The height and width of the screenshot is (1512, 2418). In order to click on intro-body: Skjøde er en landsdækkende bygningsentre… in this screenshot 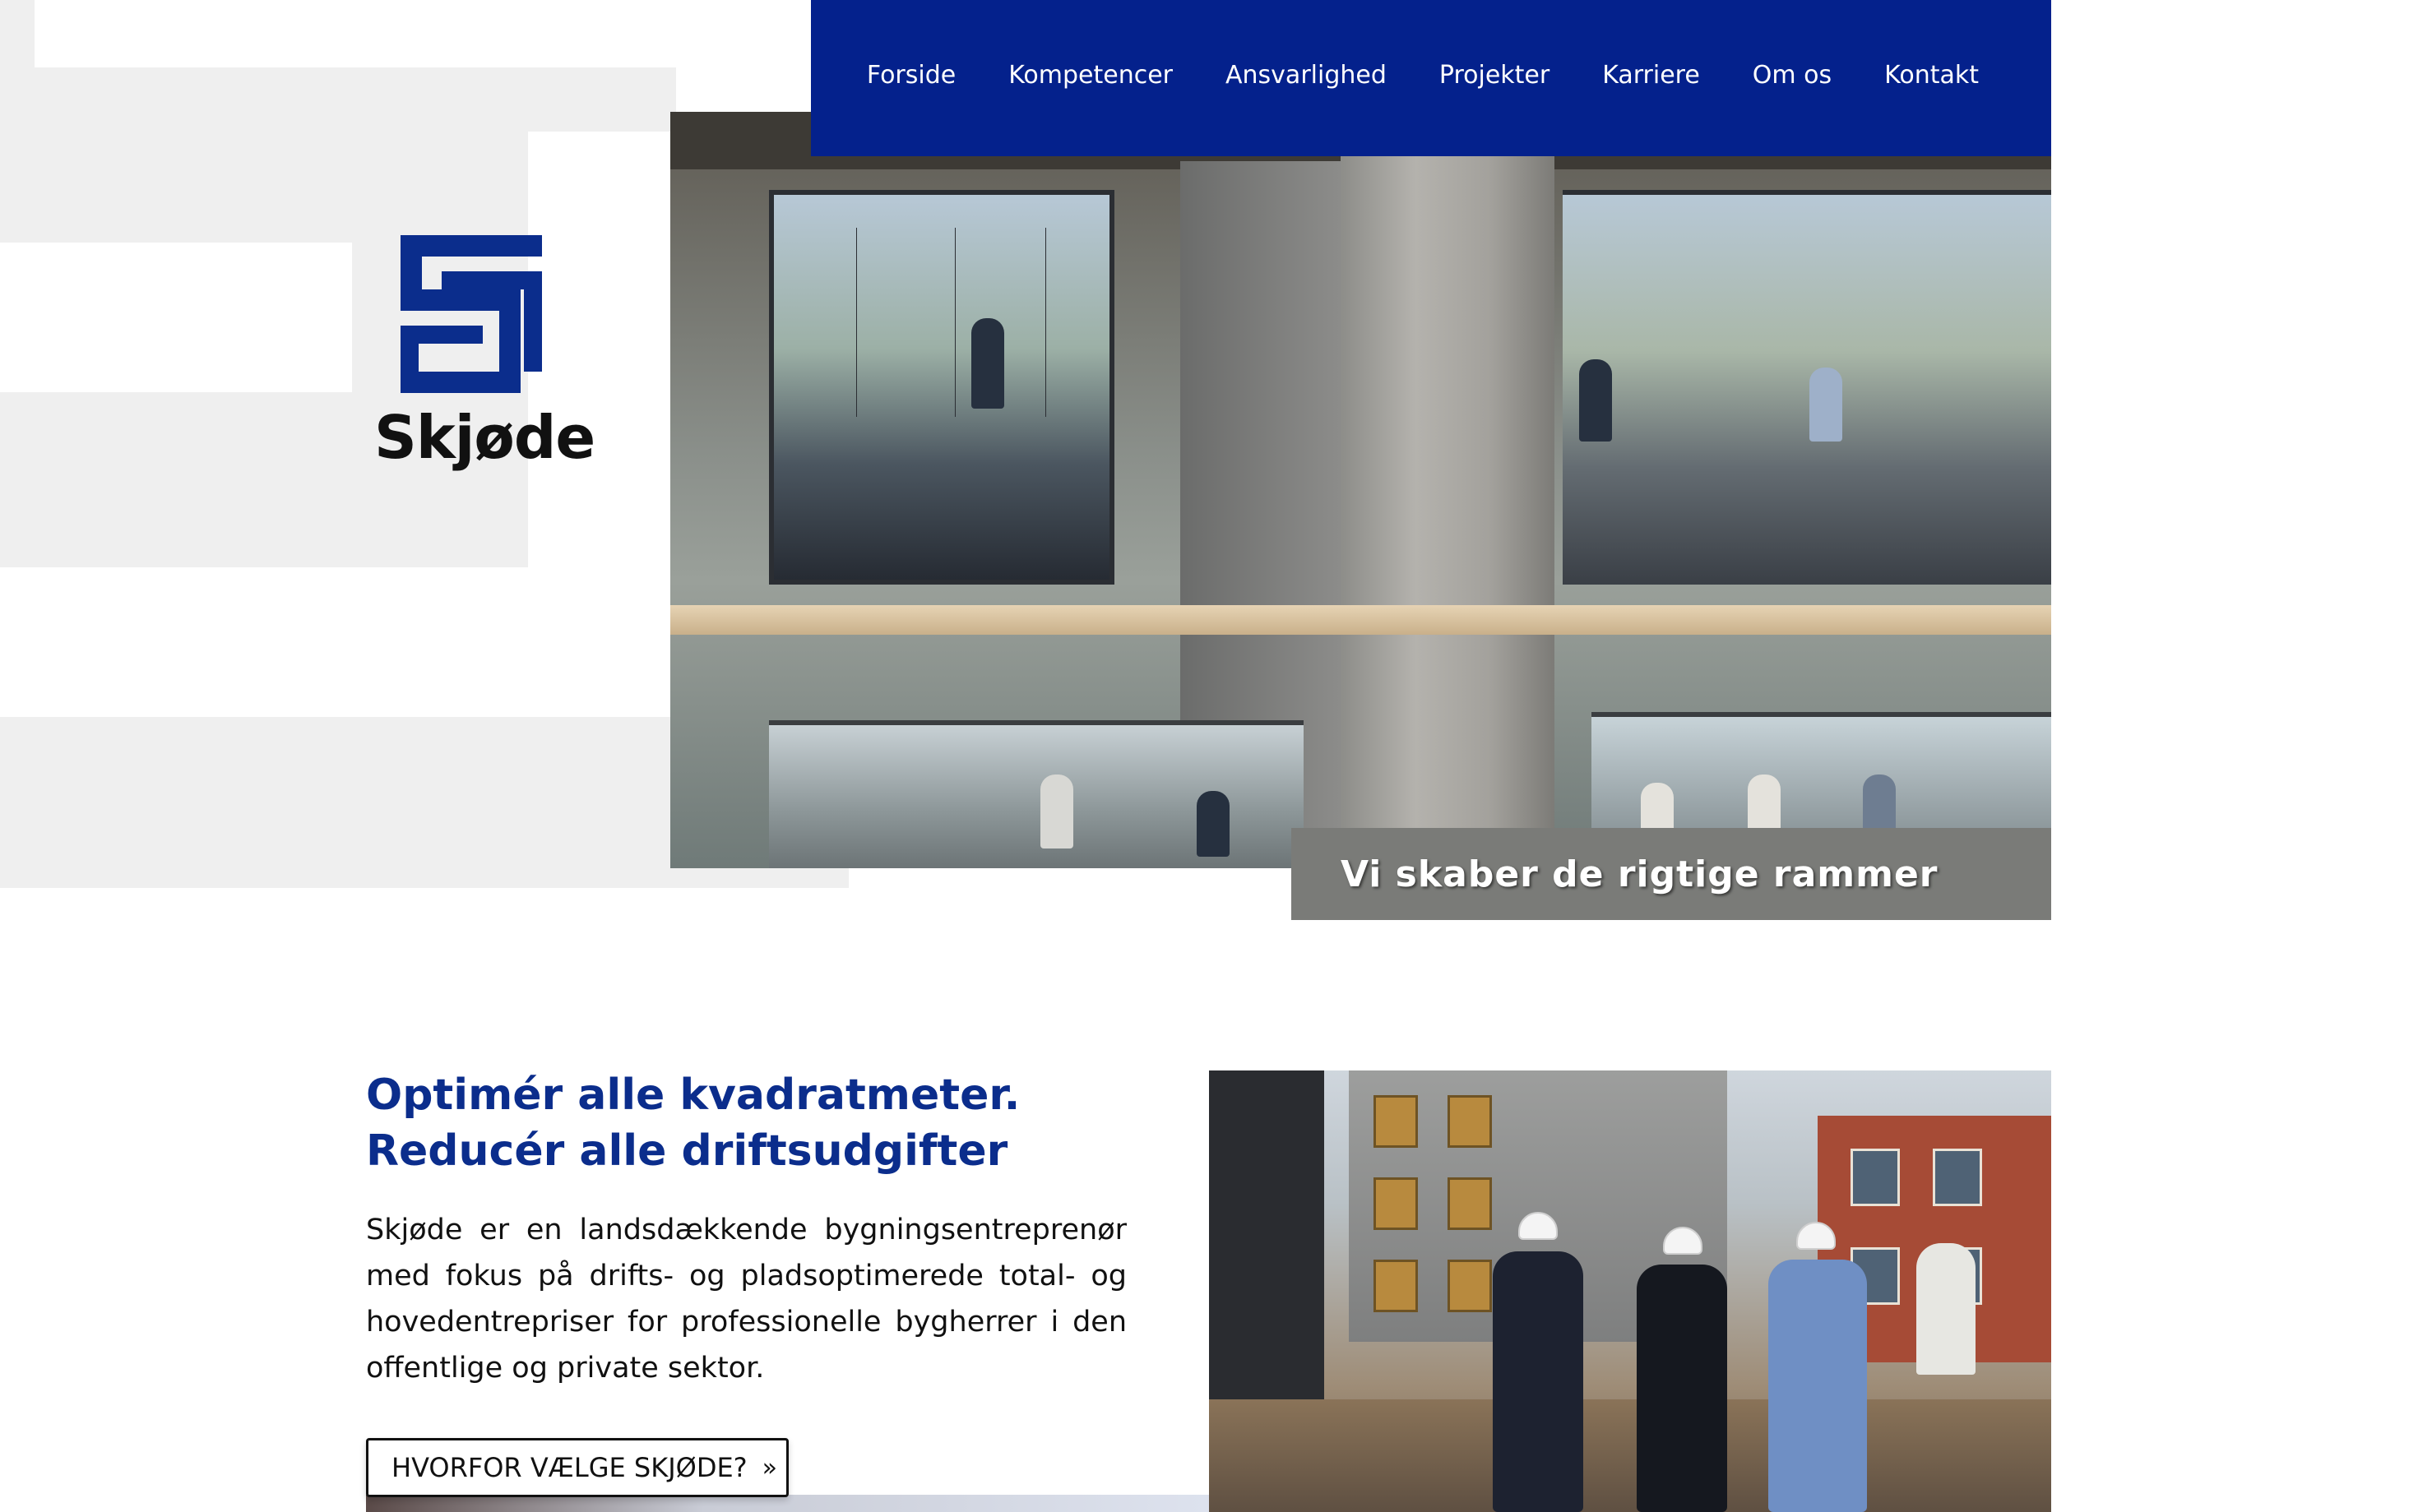, I will do `click(746, 1299)`.